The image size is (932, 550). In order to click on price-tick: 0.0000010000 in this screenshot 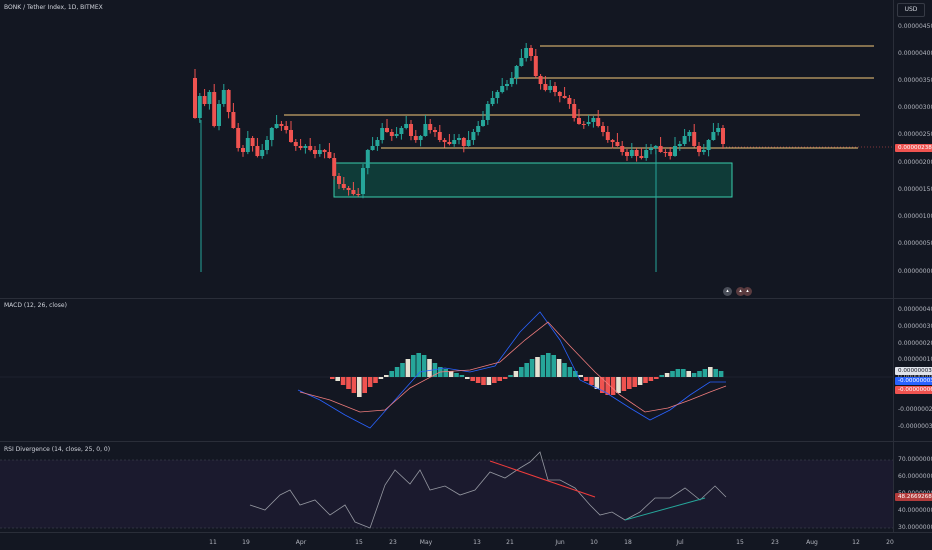, I will do `click(915, 216)`.